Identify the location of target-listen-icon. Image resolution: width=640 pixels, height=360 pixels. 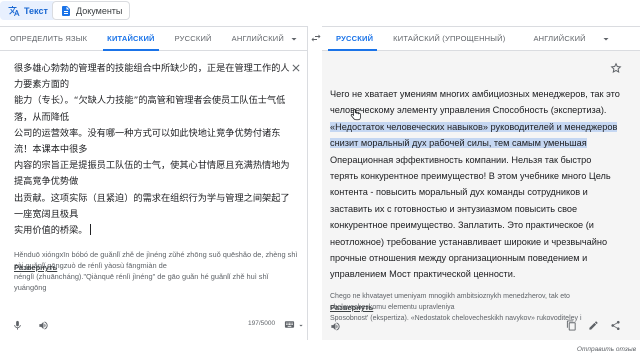
(335, 326).